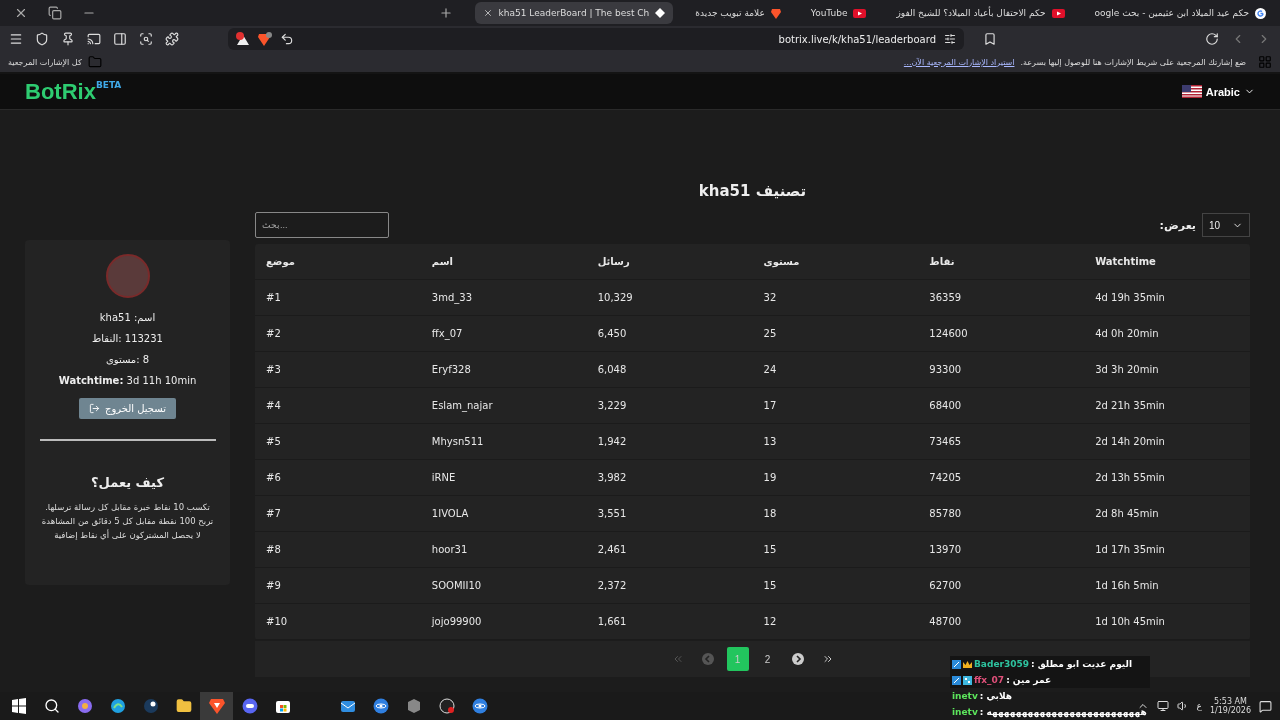  Describe the element at coordinates (273, 369) in the screenshot. I see `table-cell: #3` at that location.